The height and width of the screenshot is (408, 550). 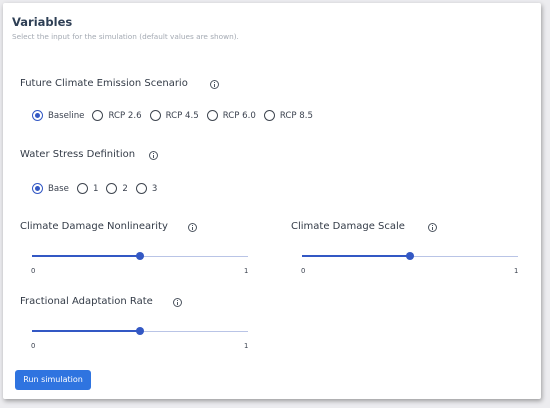 I want to click on scenario-option-rcp85: RCP 8.5, so click(x=288, y=115).